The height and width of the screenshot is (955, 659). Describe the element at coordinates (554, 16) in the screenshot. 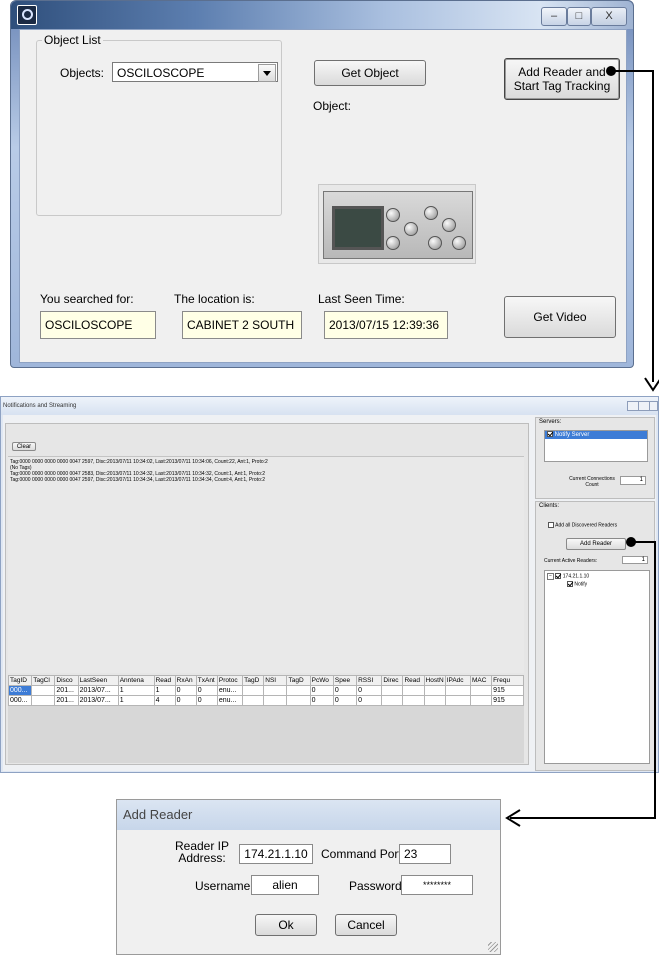

I see `minimize-button: –` at that location.